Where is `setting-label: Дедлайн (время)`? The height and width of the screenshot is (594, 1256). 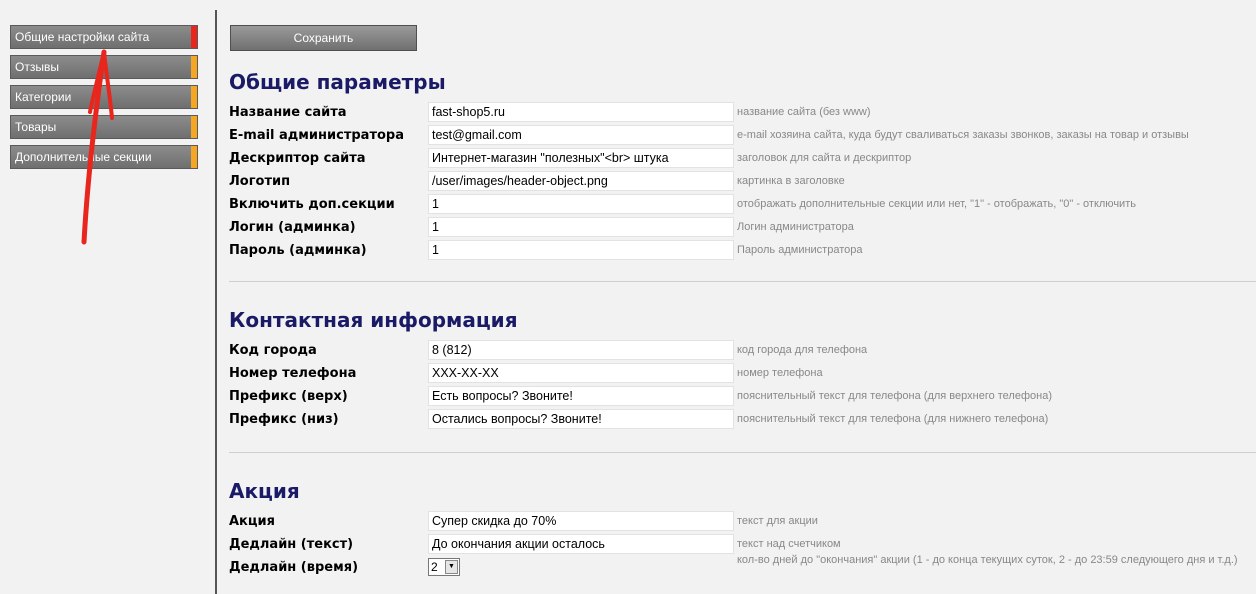
setting-label: Дедлайн (время) is located at coordinates (294, 567).